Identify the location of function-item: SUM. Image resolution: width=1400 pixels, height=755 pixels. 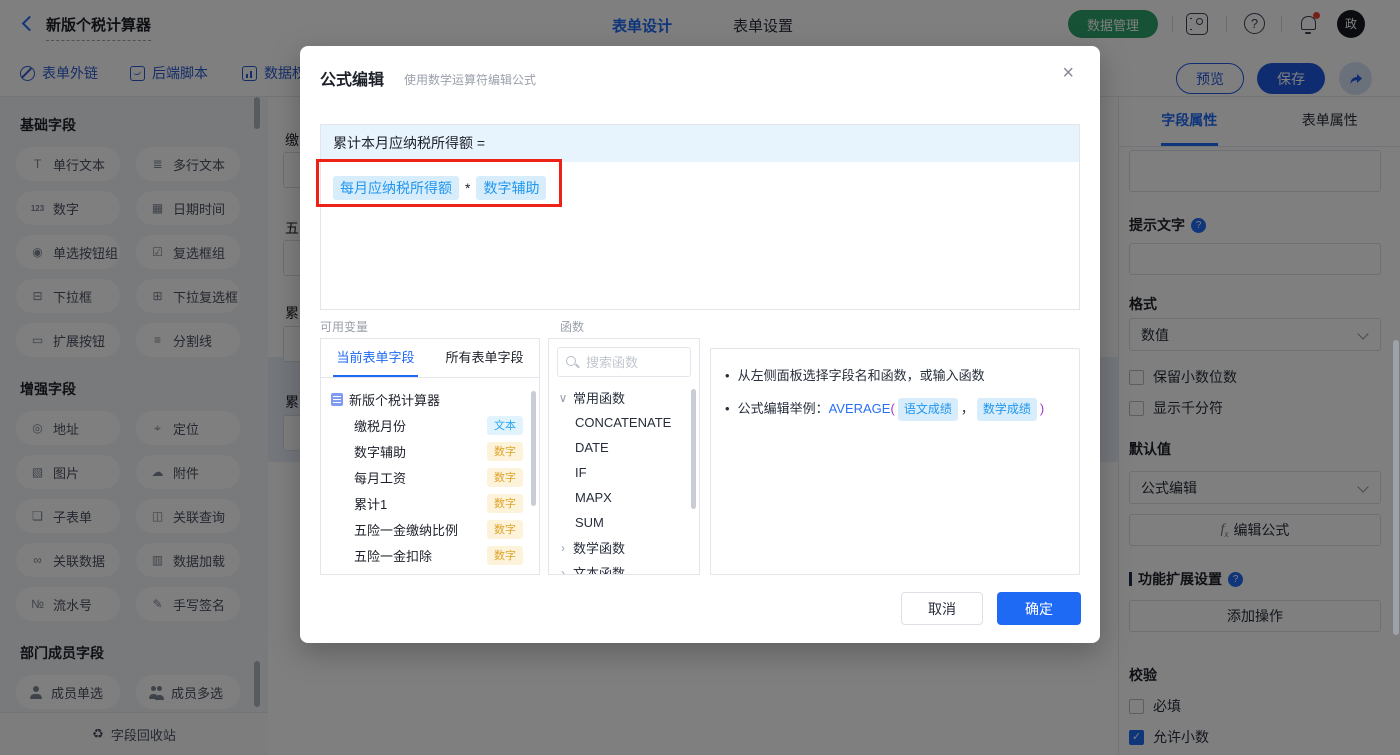
(624, 522).